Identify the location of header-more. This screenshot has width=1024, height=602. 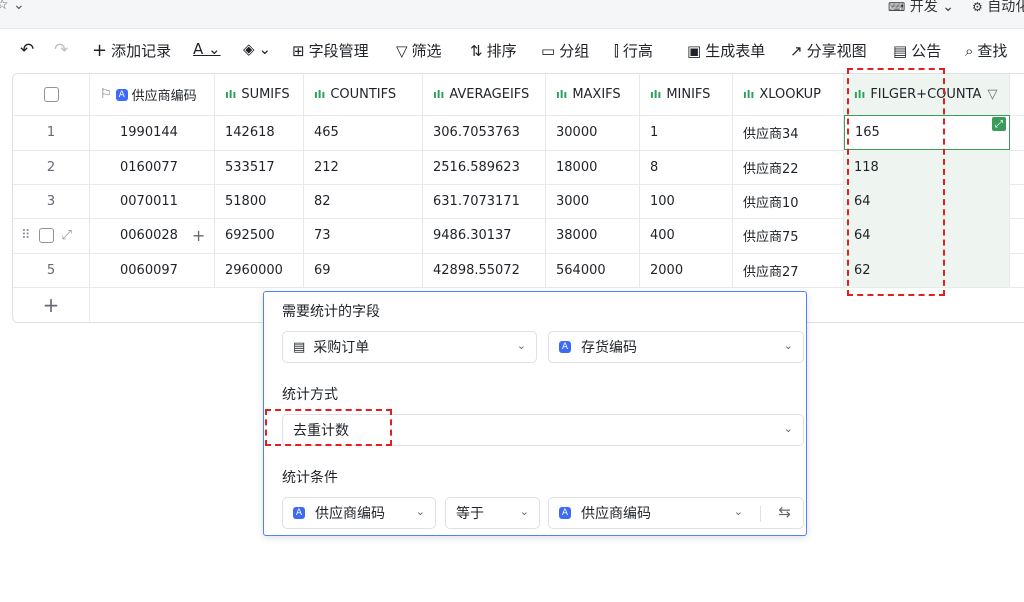
(1017, 94).